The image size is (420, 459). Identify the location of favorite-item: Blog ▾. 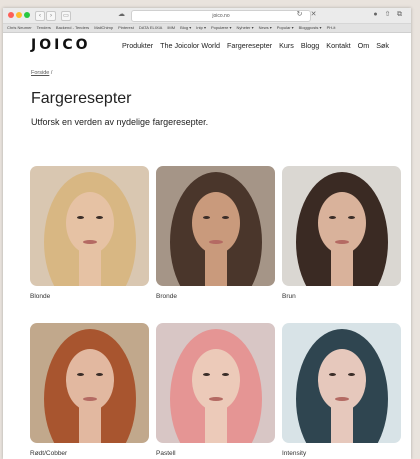
(185, 27).